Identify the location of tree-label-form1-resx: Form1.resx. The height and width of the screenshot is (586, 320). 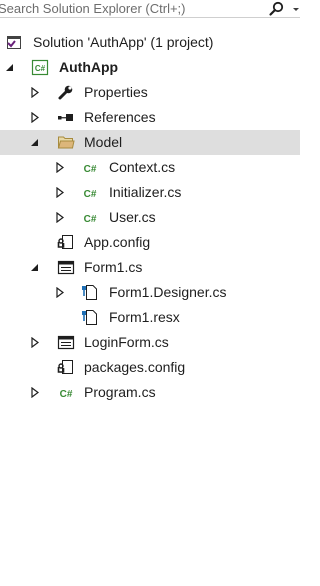
(144, 317).